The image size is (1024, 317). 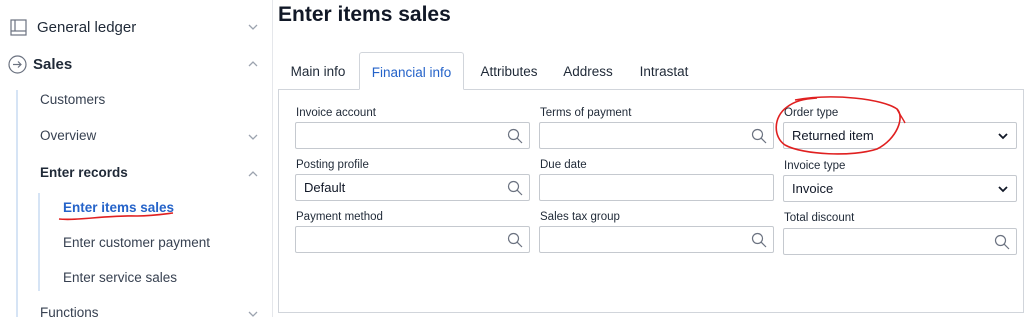 I want to click on ledger-icon, so click(x=18, y=27).